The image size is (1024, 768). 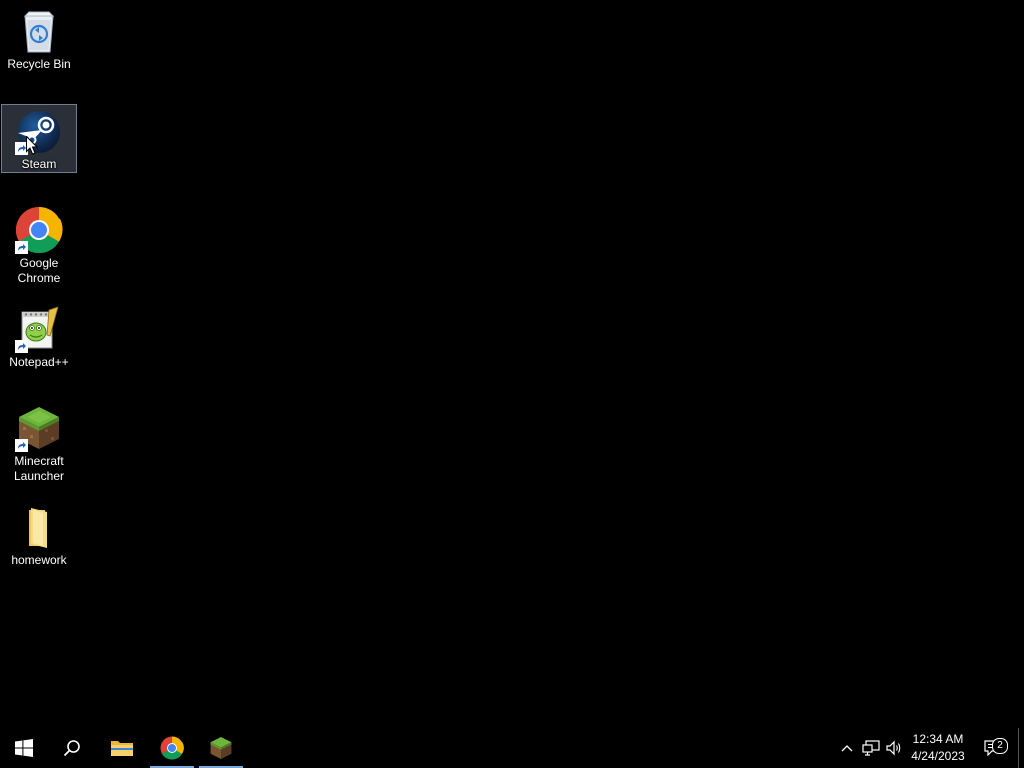 I want to click on desktop-icon-label: Steam, so click(x=39, y=164).